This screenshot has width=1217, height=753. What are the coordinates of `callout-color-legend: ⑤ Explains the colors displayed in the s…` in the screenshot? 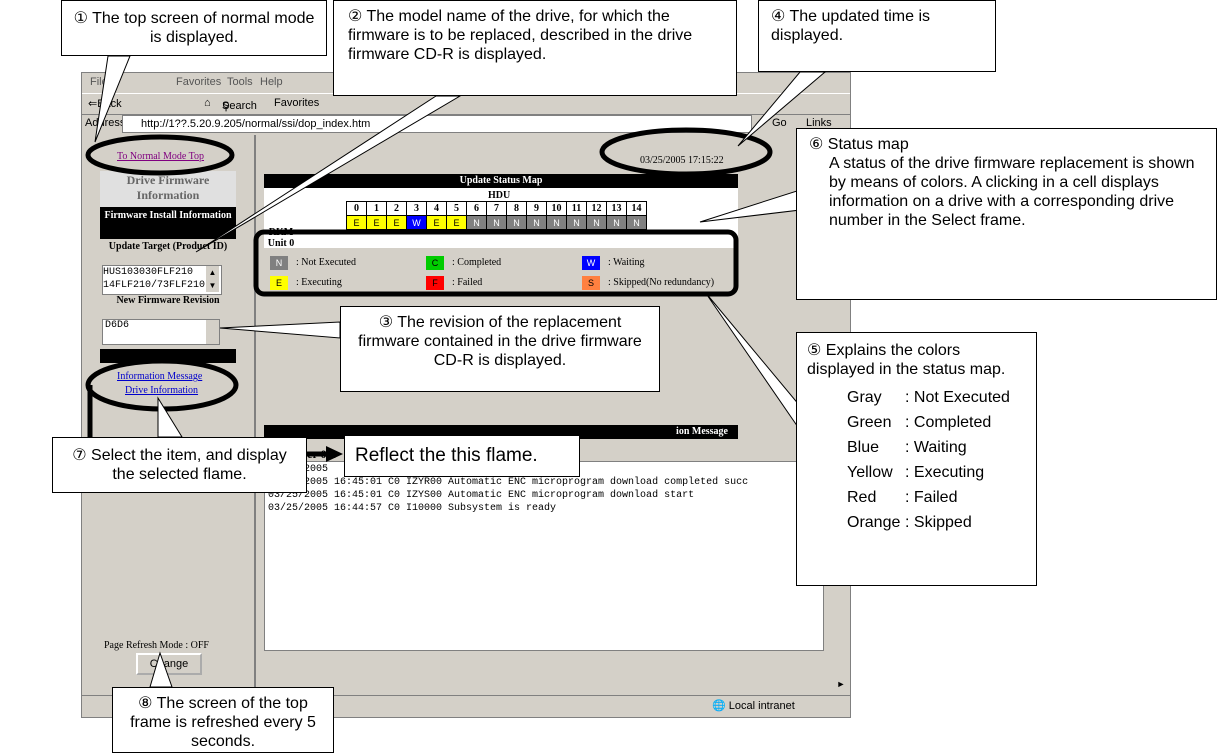 It's located at (916, 459).